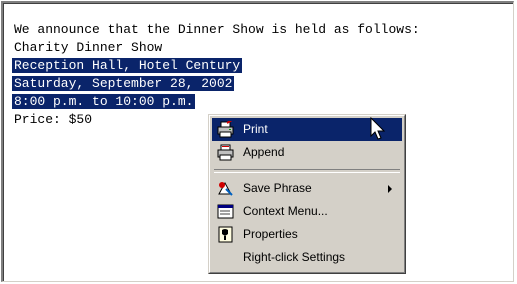  Describe the element at coordinates (225, 188) in the screenshot. I see `save-phrase-icon` at that location.